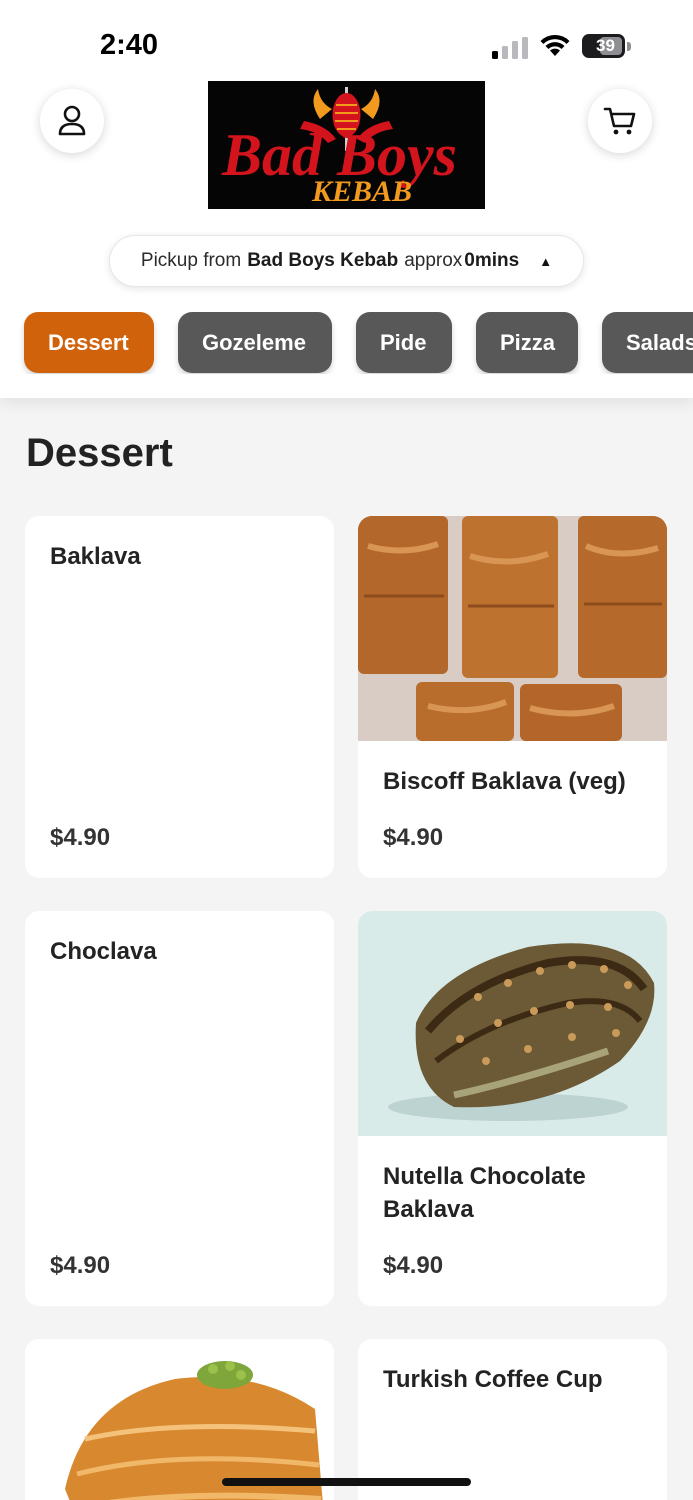  I want to click on pickup-time: 0mins, so click(492, 260).